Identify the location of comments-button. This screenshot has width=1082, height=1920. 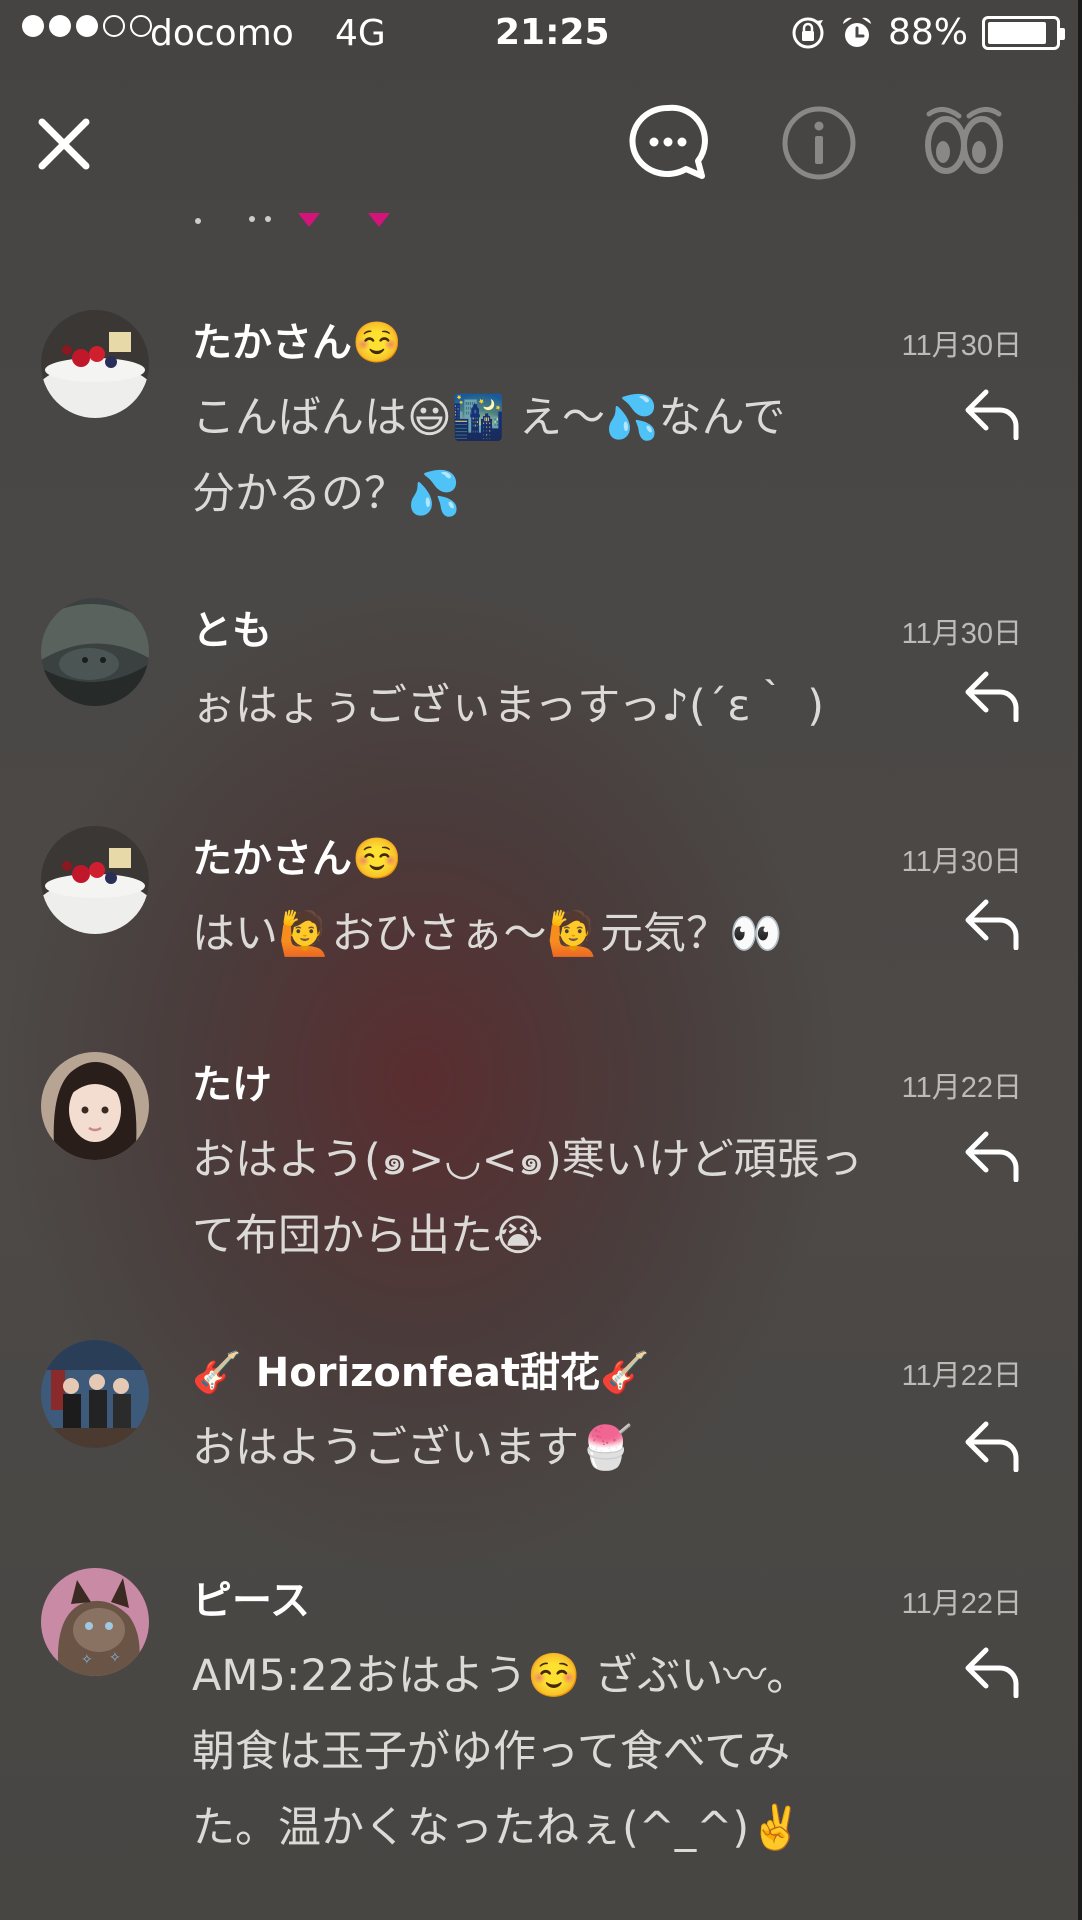
(668, 146).